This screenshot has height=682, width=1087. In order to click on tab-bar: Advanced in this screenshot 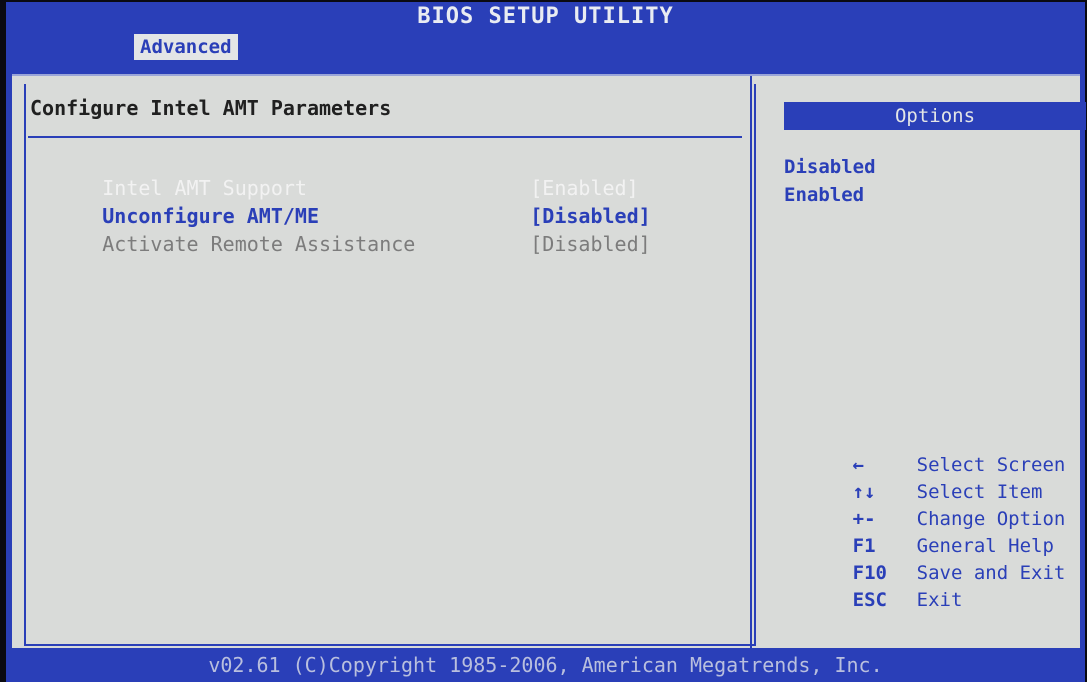, I will do `click(545, 47)`.